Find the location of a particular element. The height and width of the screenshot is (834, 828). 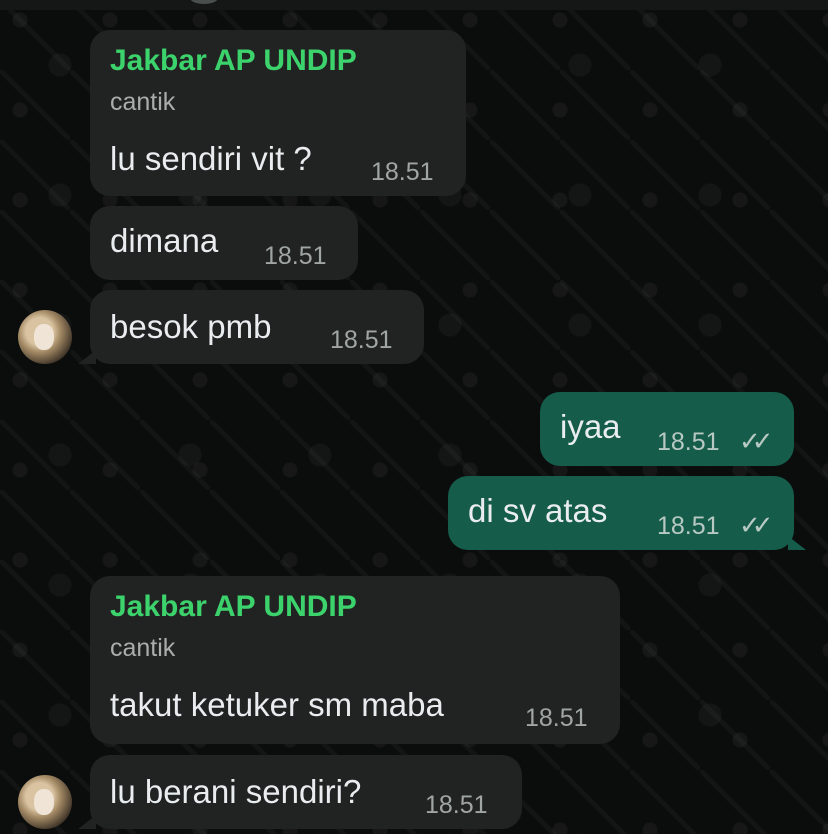

incoming-message: dimana 18.51 is located at coordinates (224, 243).